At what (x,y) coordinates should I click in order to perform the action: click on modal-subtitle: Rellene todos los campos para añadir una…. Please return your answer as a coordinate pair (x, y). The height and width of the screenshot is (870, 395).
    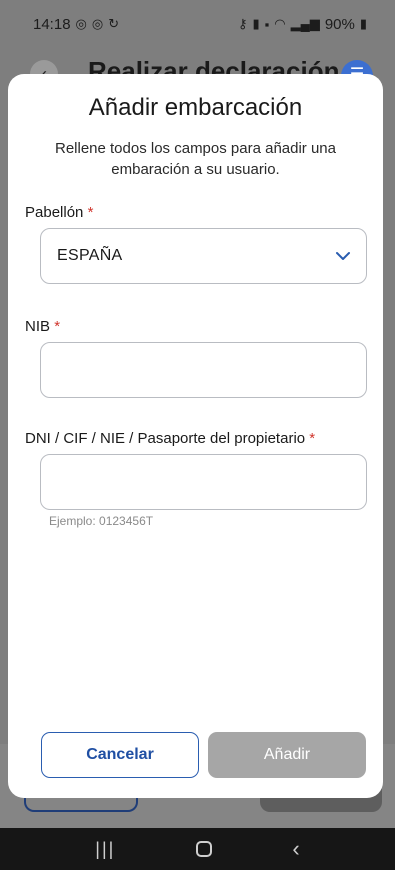
    Looking at the image, I should click on (195, 159).